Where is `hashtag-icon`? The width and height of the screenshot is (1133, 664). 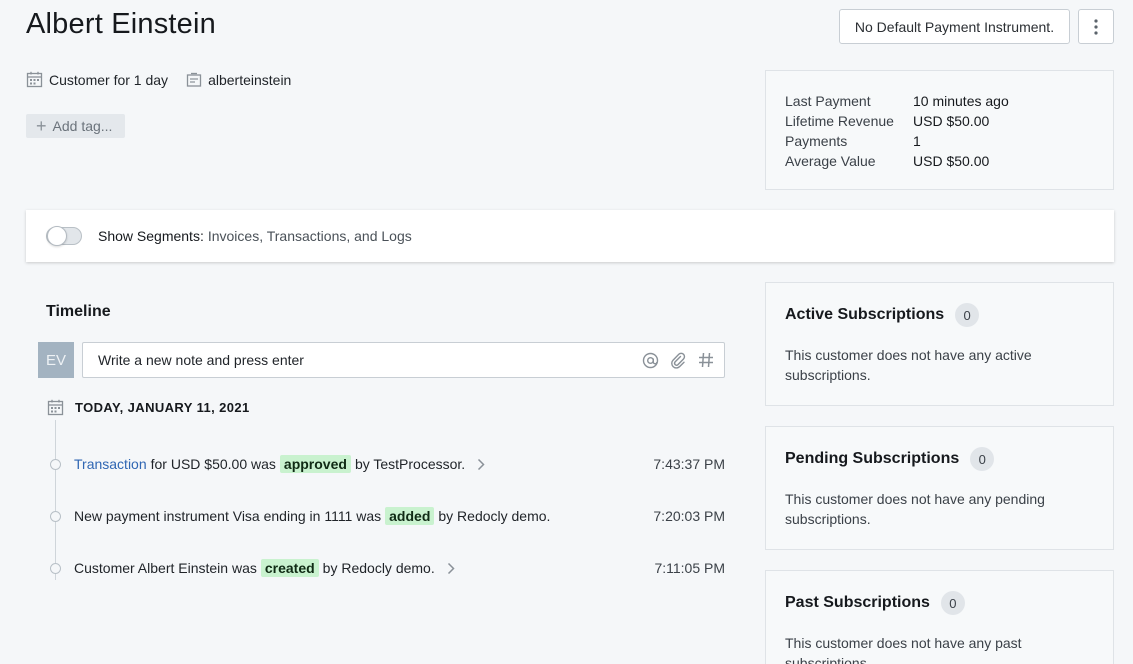 hashtag-icon is located at coordinates (706, 360).